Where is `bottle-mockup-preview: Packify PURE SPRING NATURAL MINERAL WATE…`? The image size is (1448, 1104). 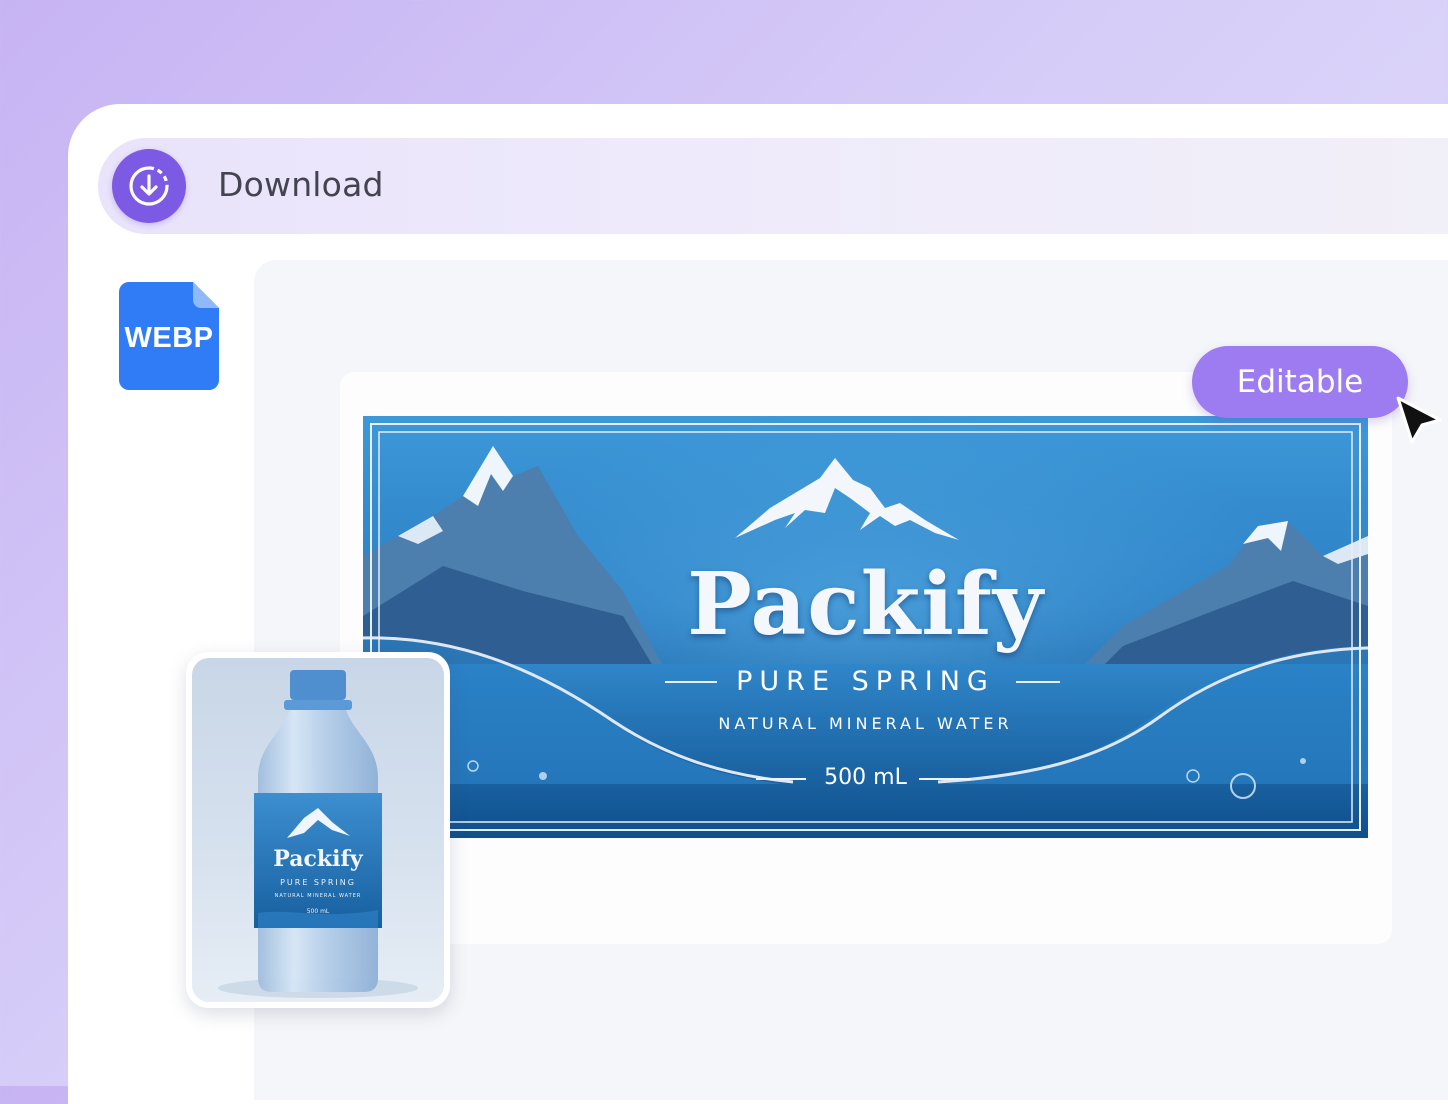 bottle-mockup-preview: Packify PURE SPRING NATURAL MINERAL WATE… is located at coordinates (318, 830).